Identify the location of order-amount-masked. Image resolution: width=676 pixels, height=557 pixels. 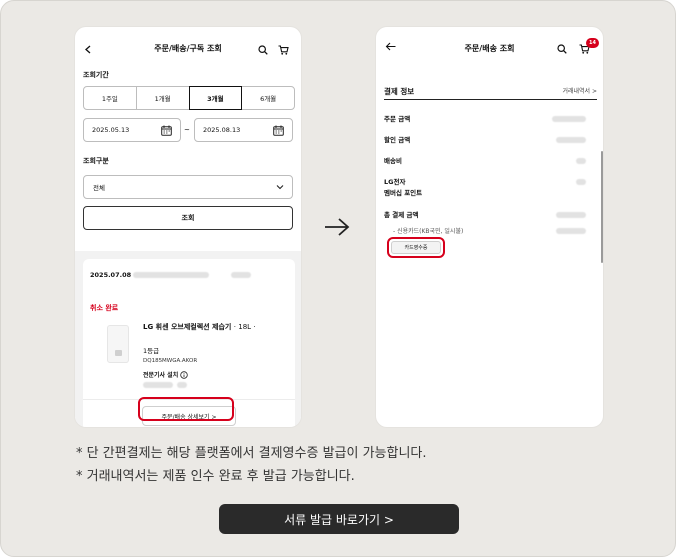
(569, 119).